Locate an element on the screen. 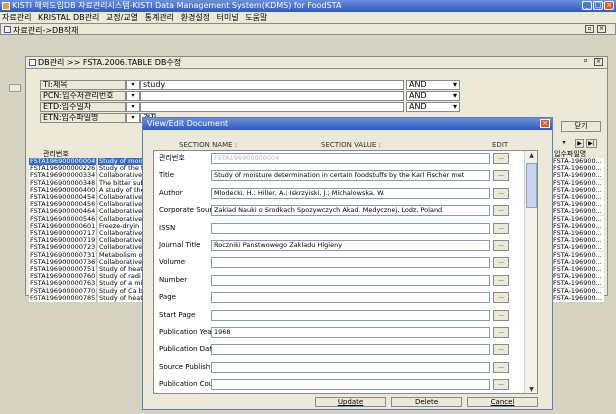 The height and width of the screenshot is (414, 616). dialog-scrollbar: ▲ ▼ is located at coordinates (530, 272).